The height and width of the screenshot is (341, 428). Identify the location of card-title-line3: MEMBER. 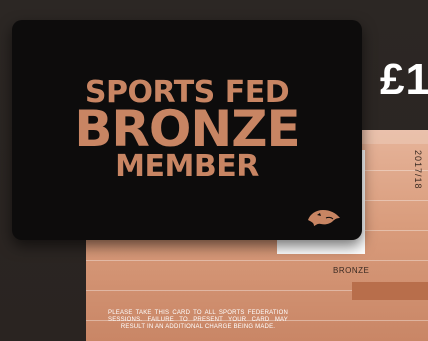
(187, 166).